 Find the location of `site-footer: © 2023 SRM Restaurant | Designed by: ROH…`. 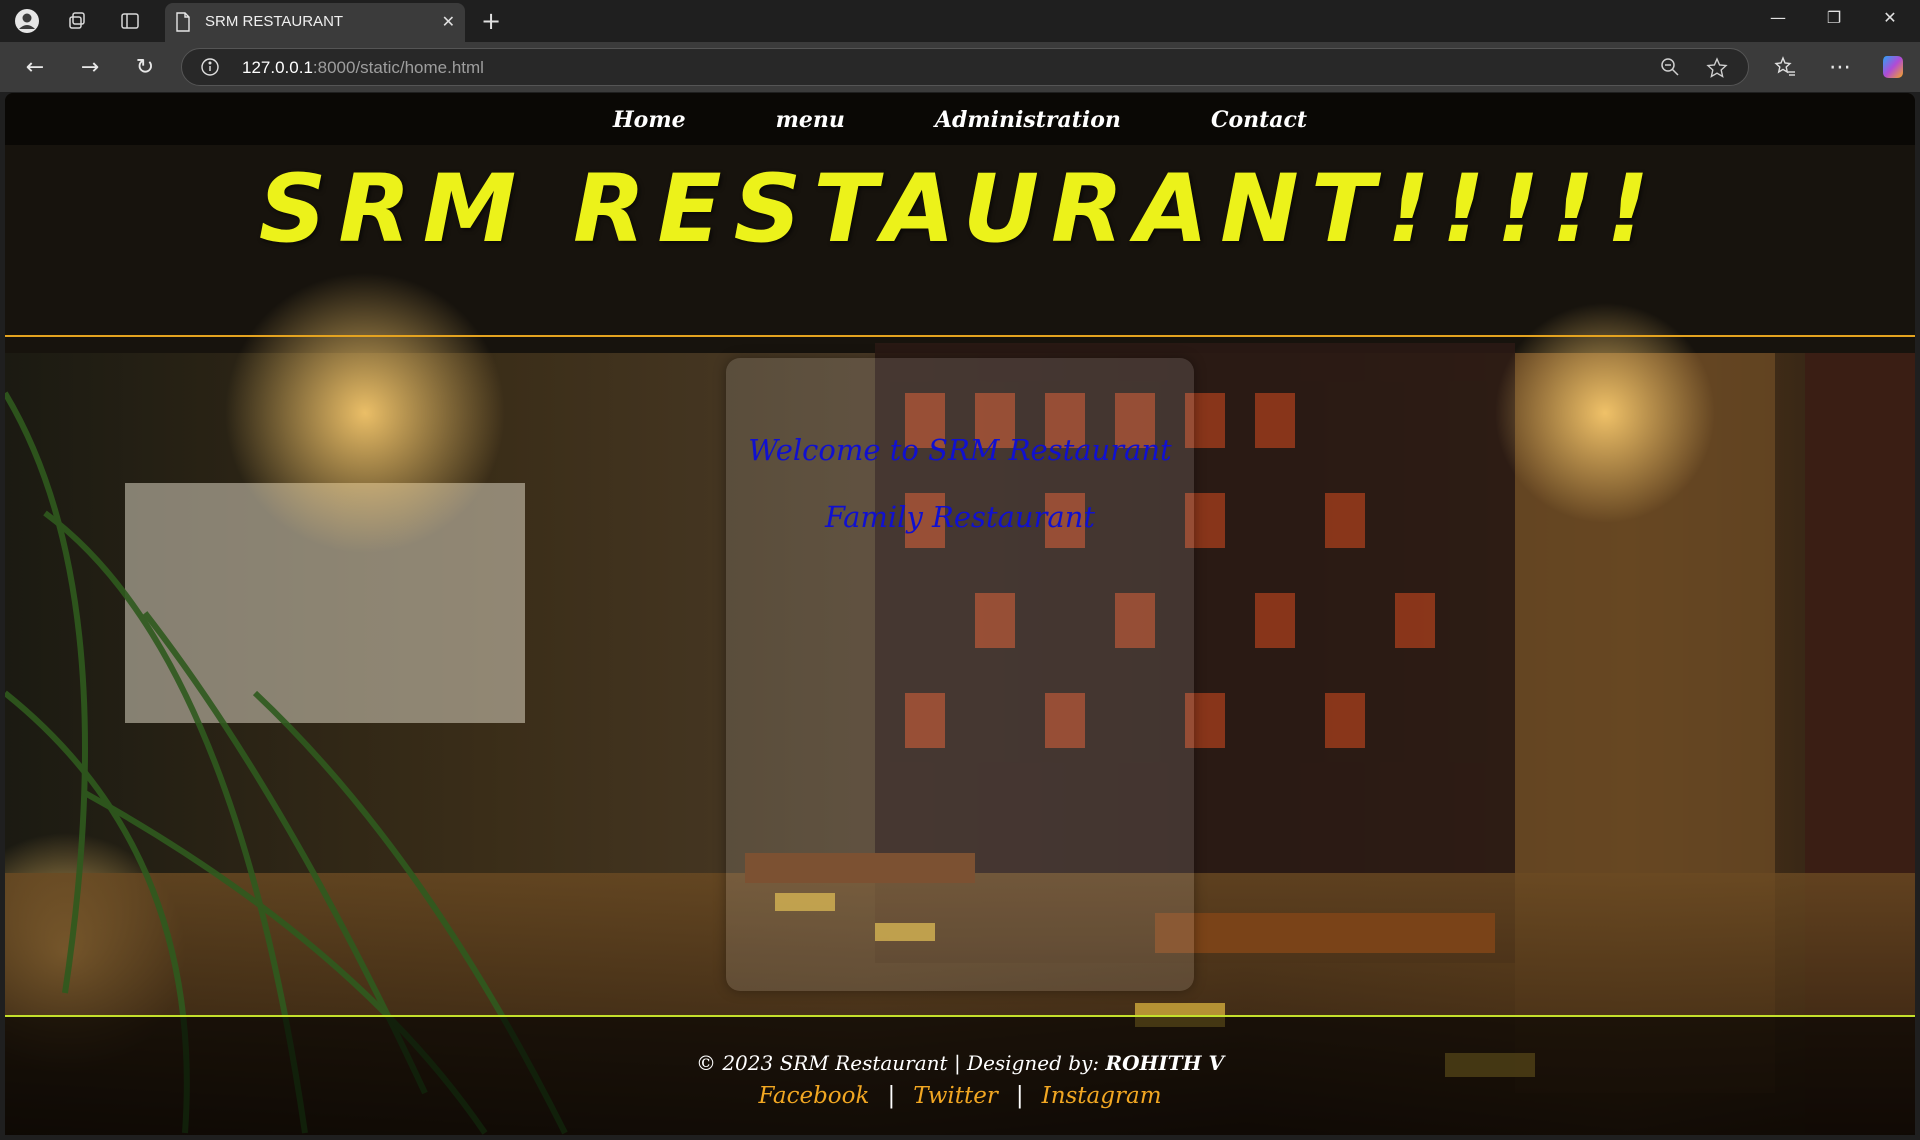

site-footer: © 2023 SRM Restaurant | Designed by: ROH… is located at coordinates (960, 1076).